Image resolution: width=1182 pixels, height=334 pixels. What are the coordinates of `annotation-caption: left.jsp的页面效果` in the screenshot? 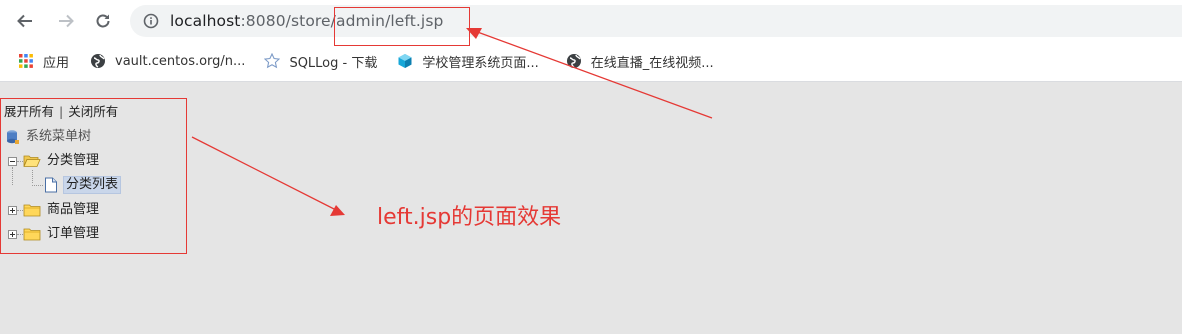 It's located at (469, 217).